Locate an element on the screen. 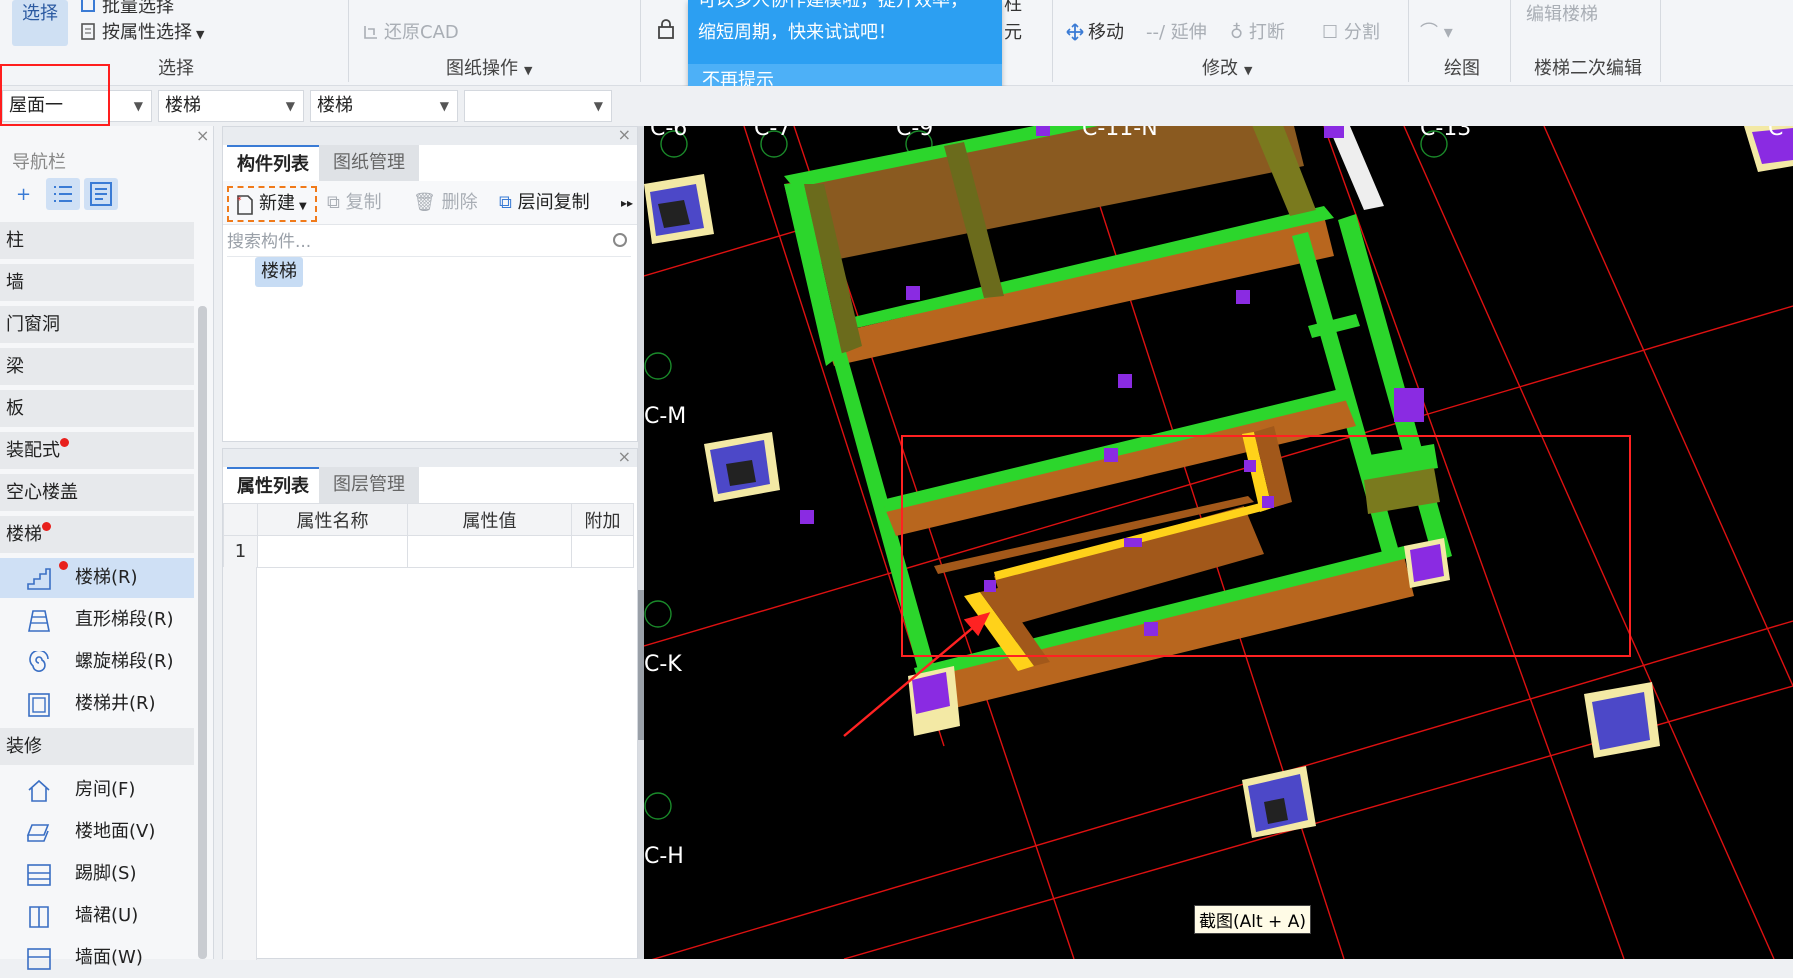 The image size is (1793, 978). nav-item-dado: 墙裙(U) is located at coordinates (97, 916).